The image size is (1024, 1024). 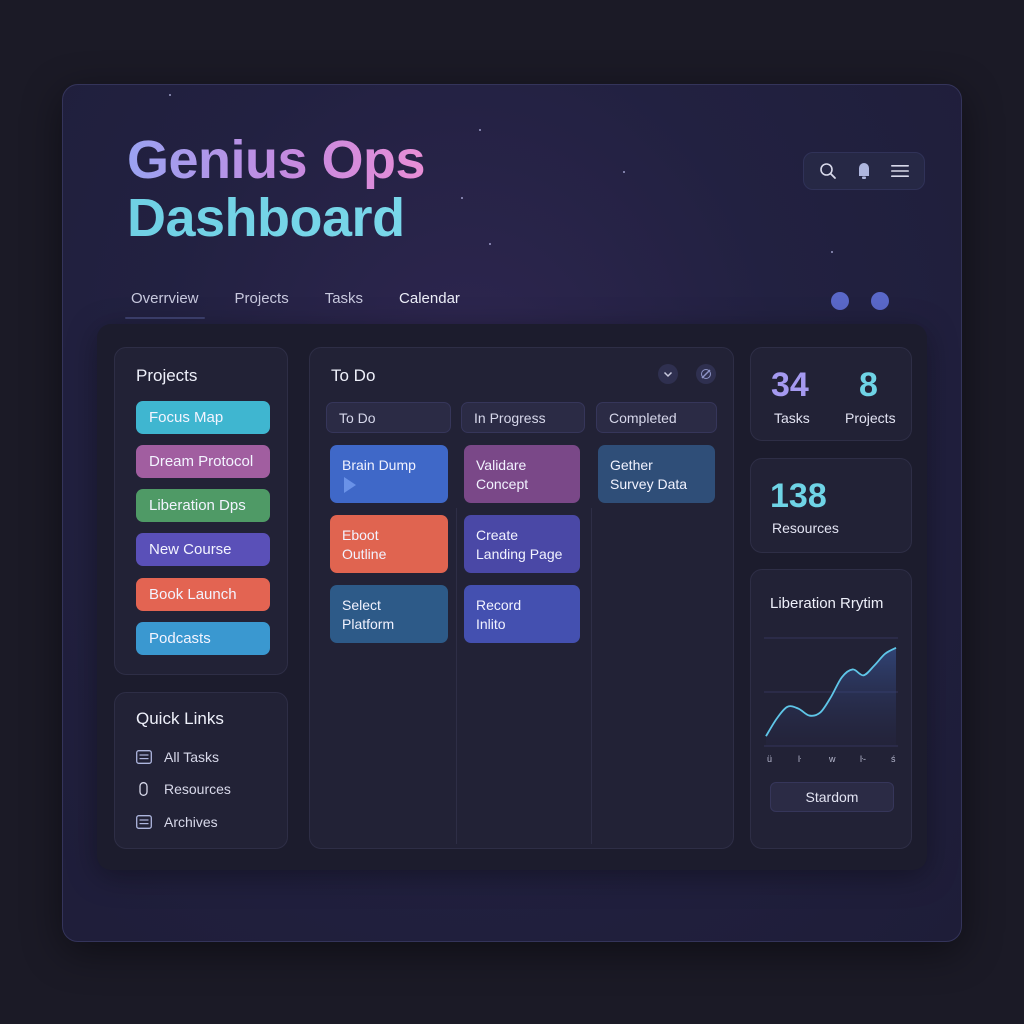 I want to click on x-tick-label: w, so click(x=832, y=759).